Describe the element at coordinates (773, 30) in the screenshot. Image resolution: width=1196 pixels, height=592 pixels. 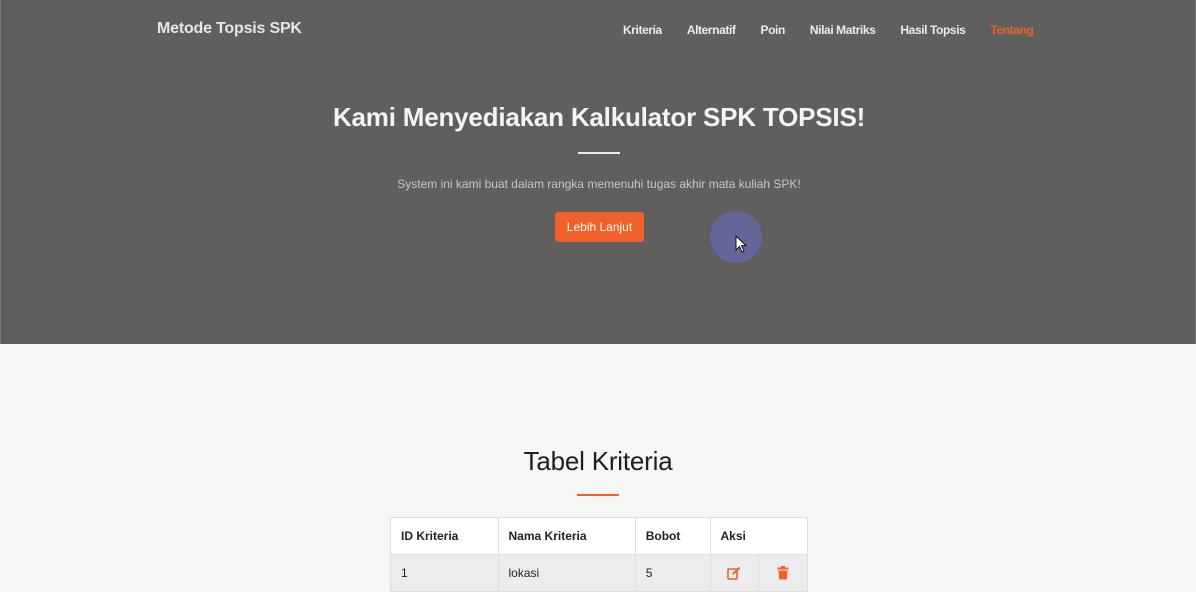
I see `nav-link-poin: Poin` at that location.